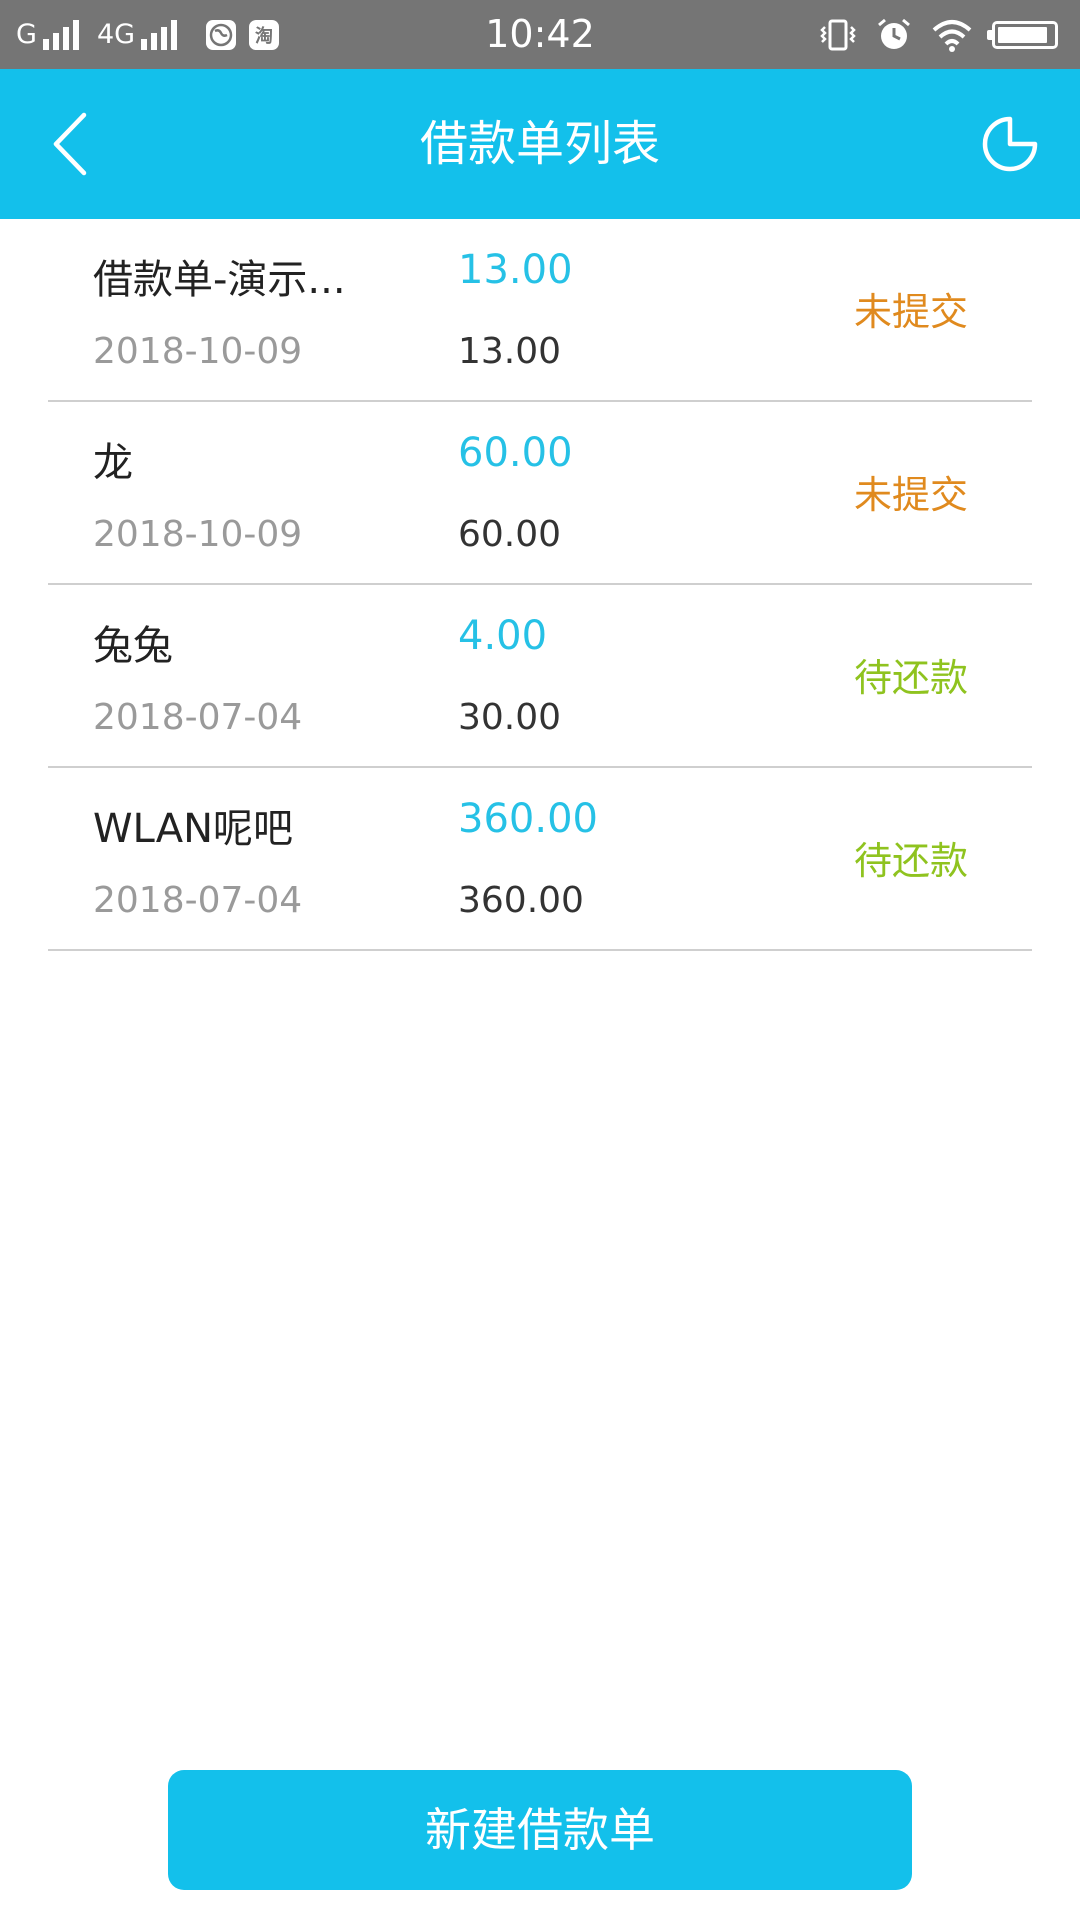 The width and height of the screenshot is (1080, 1920). I want to click on loan-name: 兔兔, so click(133, 646).